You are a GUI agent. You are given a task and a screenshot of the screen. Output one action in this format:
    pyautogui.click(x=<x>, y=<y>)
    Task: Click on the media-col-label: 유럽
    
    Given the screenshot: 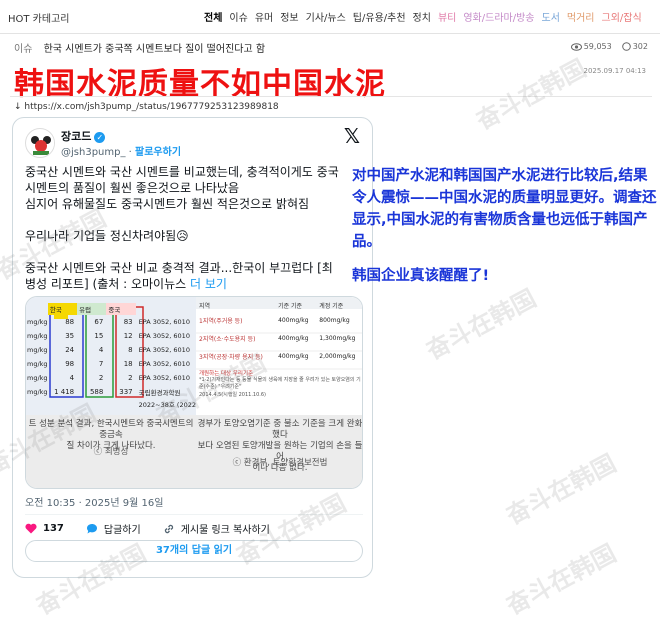 What is the action you would take?
    pyautogui.click(x=92, y=309)
    